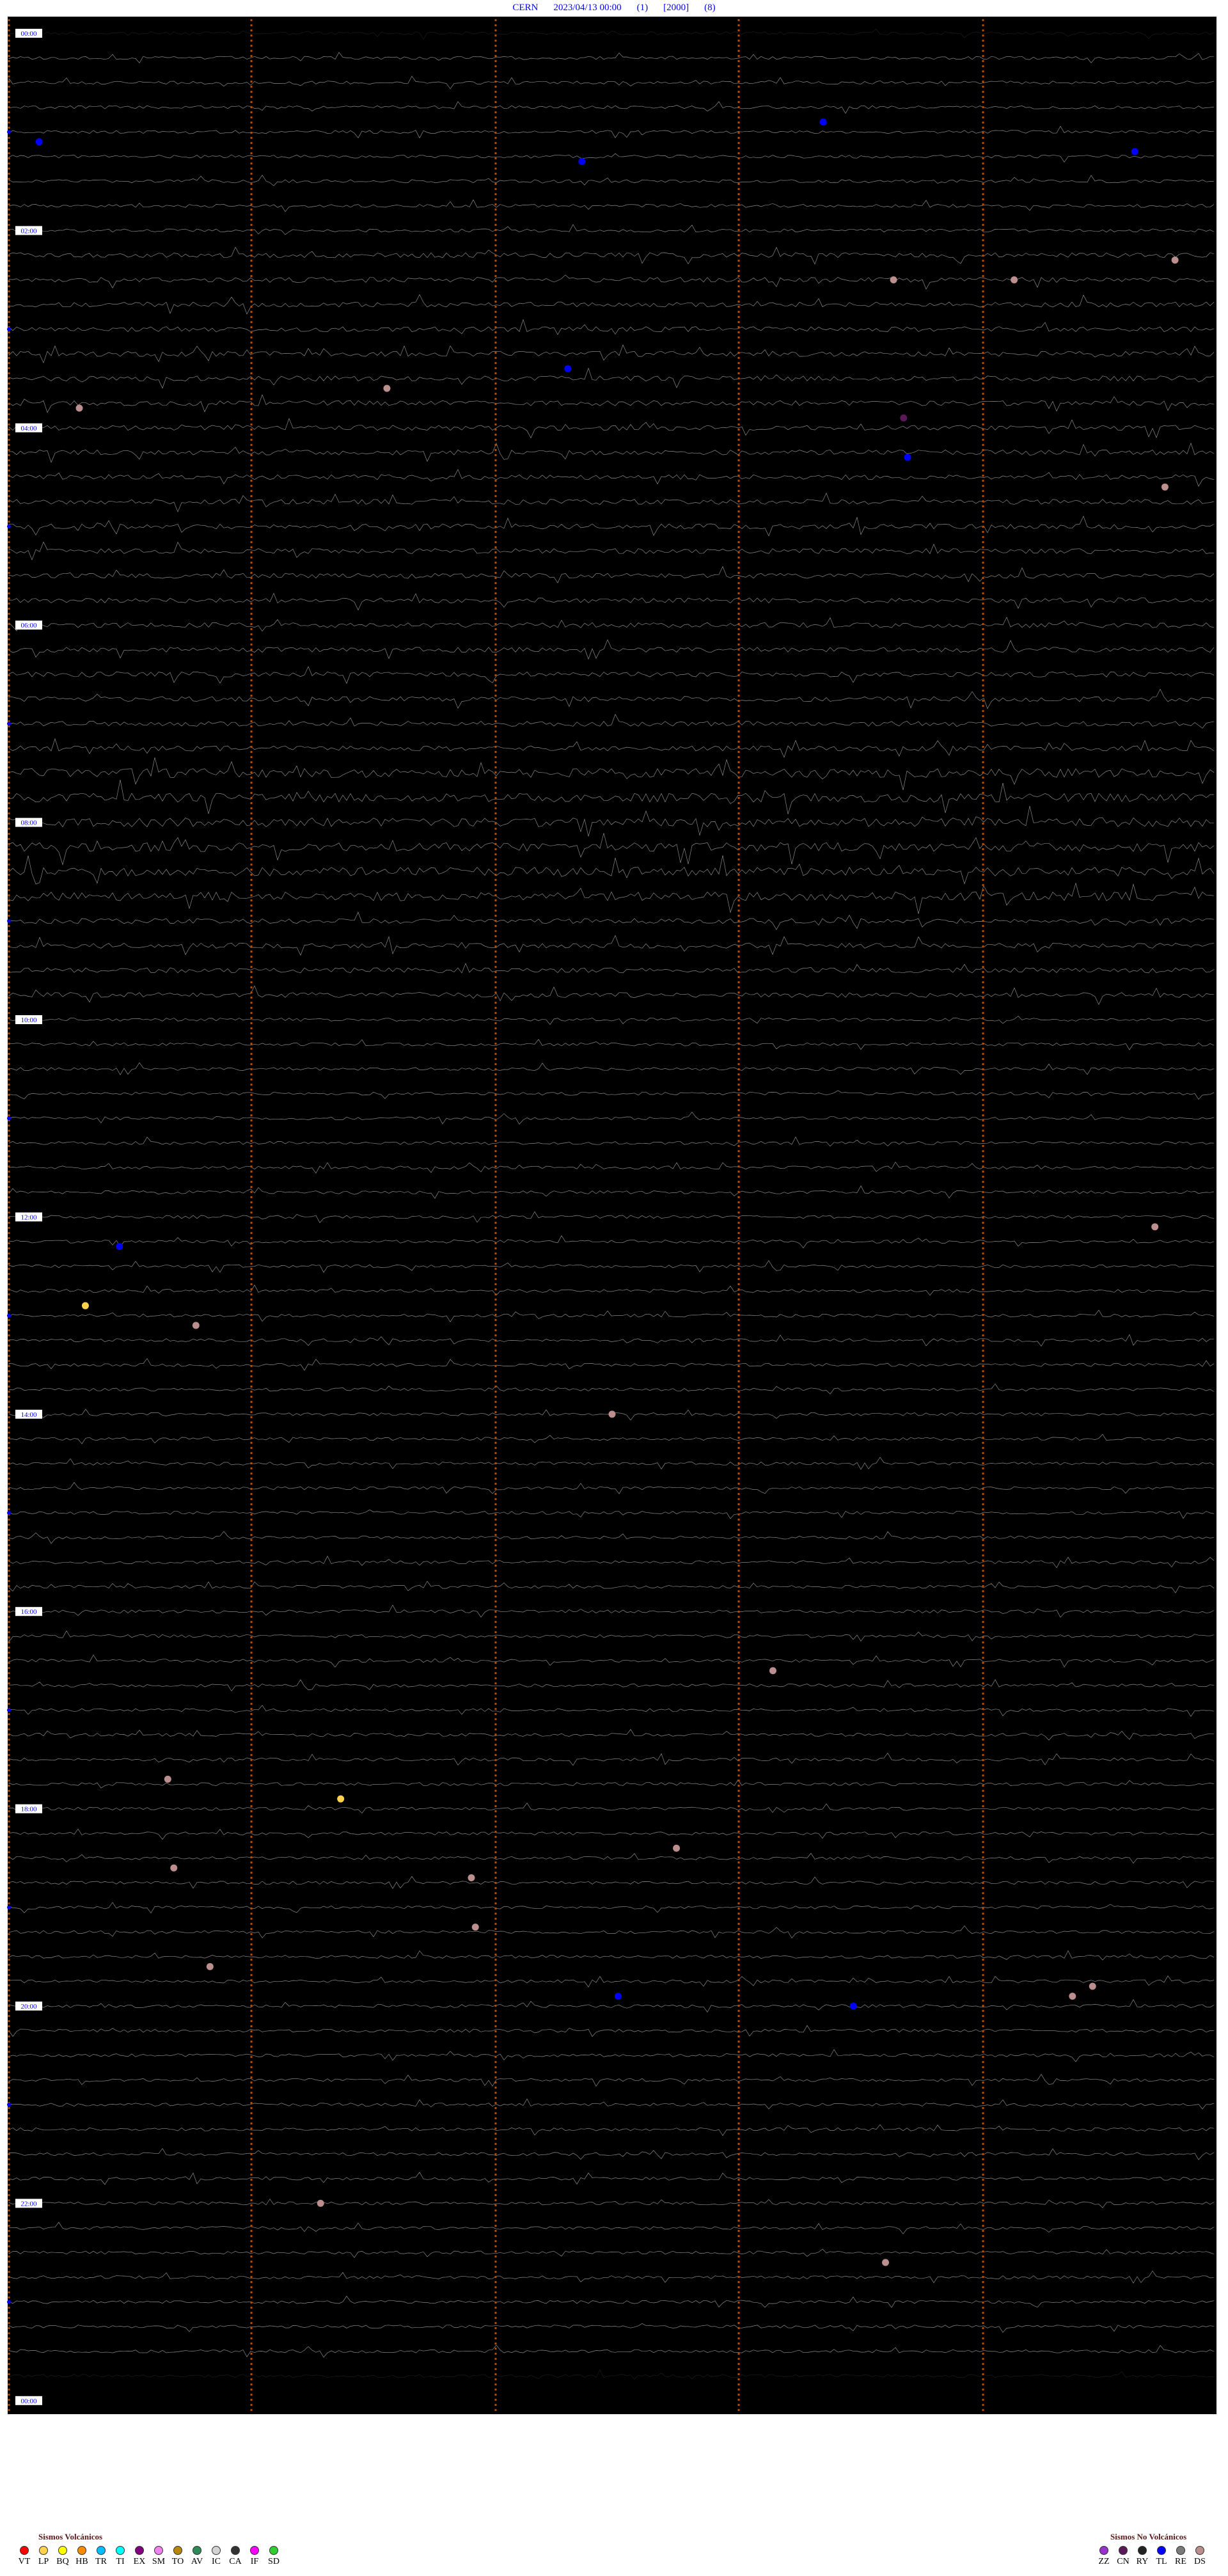 The width and height of the screenshot is (1228, 2576). What do you see at coordinates (62, 2561) in the screenshot?
I see `legend-code: BQ` at bounding box center [62, 2561].